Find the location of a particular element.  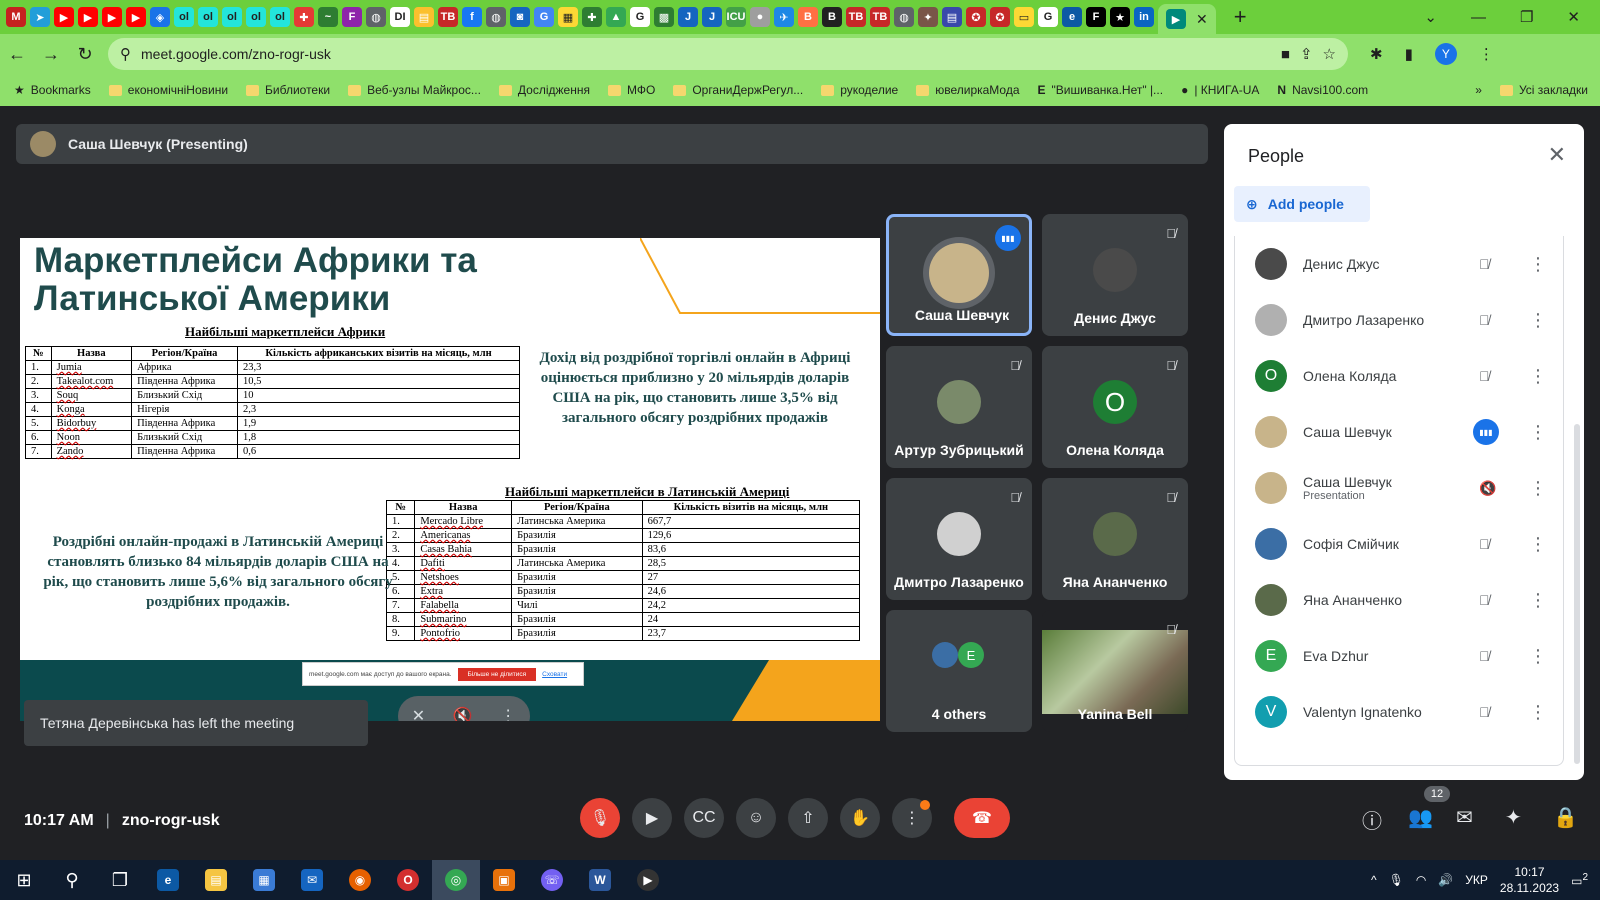

generic-site-icon: ▩ is located at coordinates (664, 17).